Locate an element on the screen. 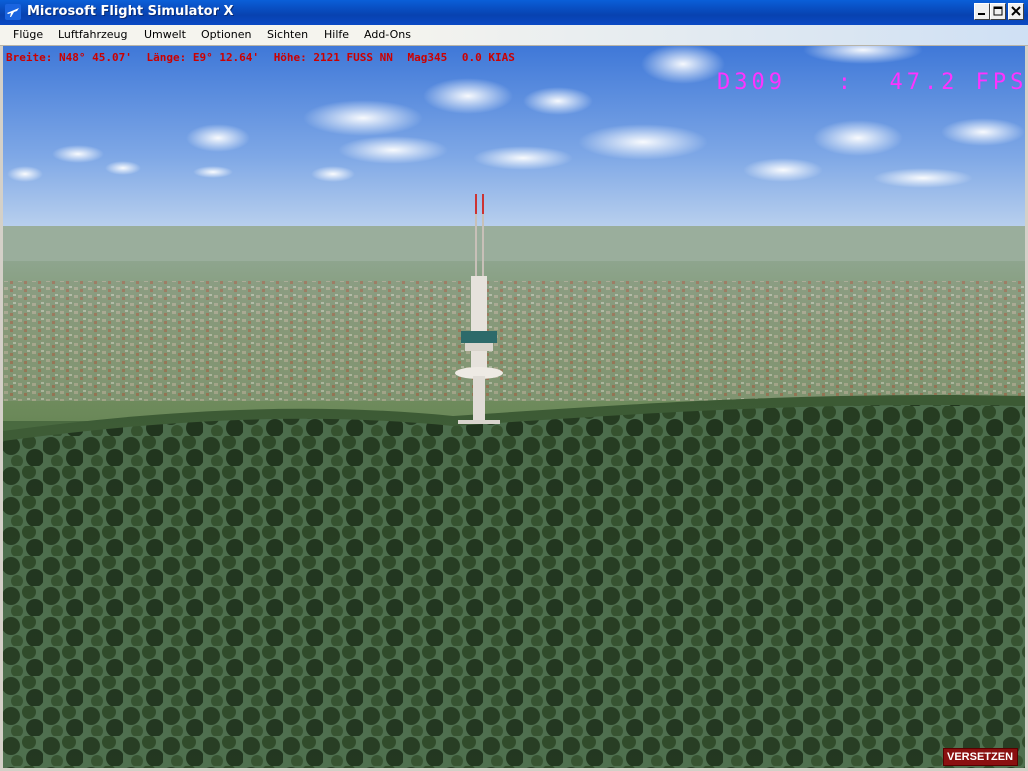 This screenshot has width=1028, height=771. menu-optionen: Optionen is located at coordinates (226, 34).